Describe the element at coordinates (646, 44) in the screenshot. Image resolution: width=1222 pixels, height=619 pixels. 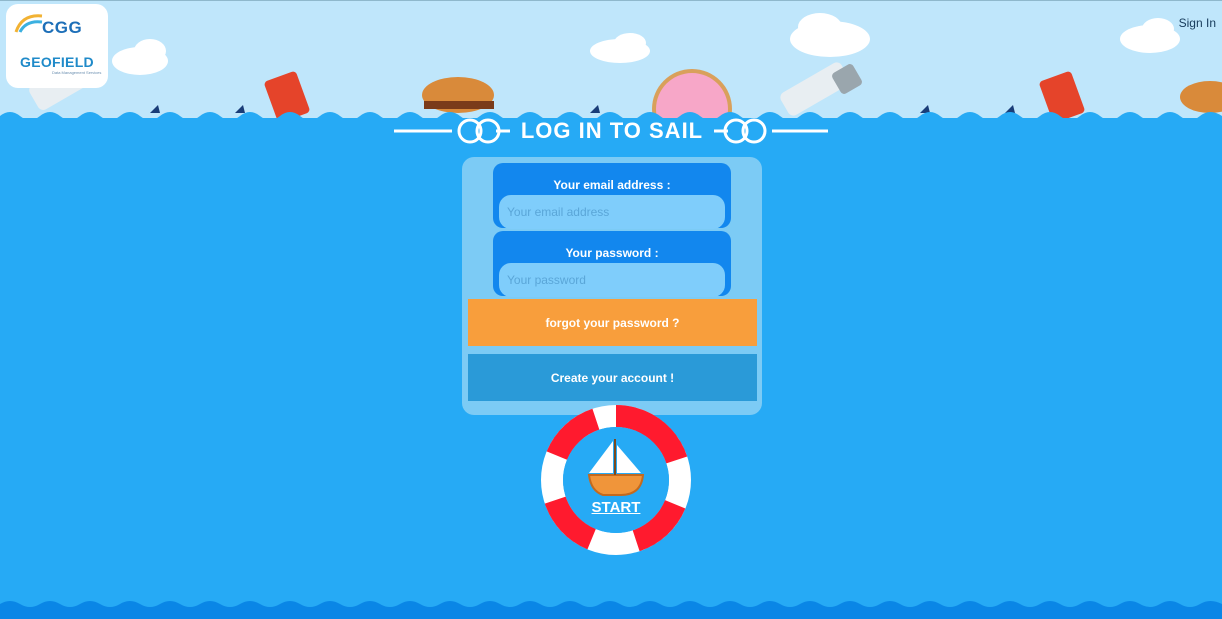
I see `cloud-icon` at that location.